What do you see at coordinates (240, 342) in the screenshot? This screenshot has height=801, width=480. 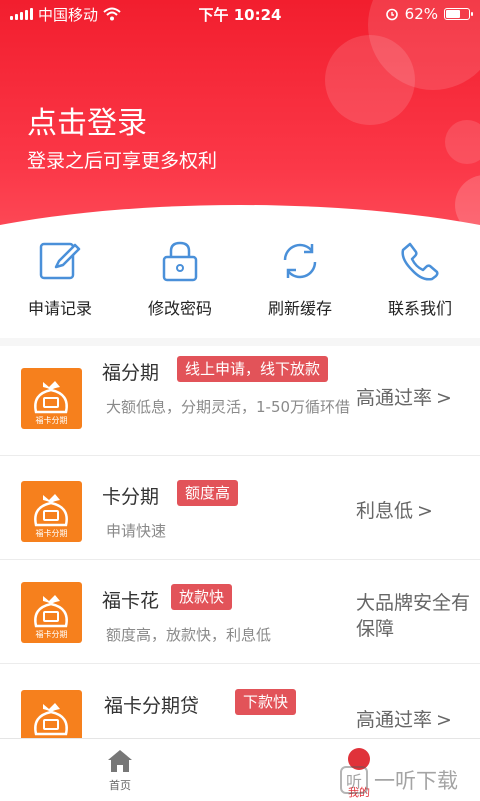 I see `section-divider` at bounding box center [240, 342].